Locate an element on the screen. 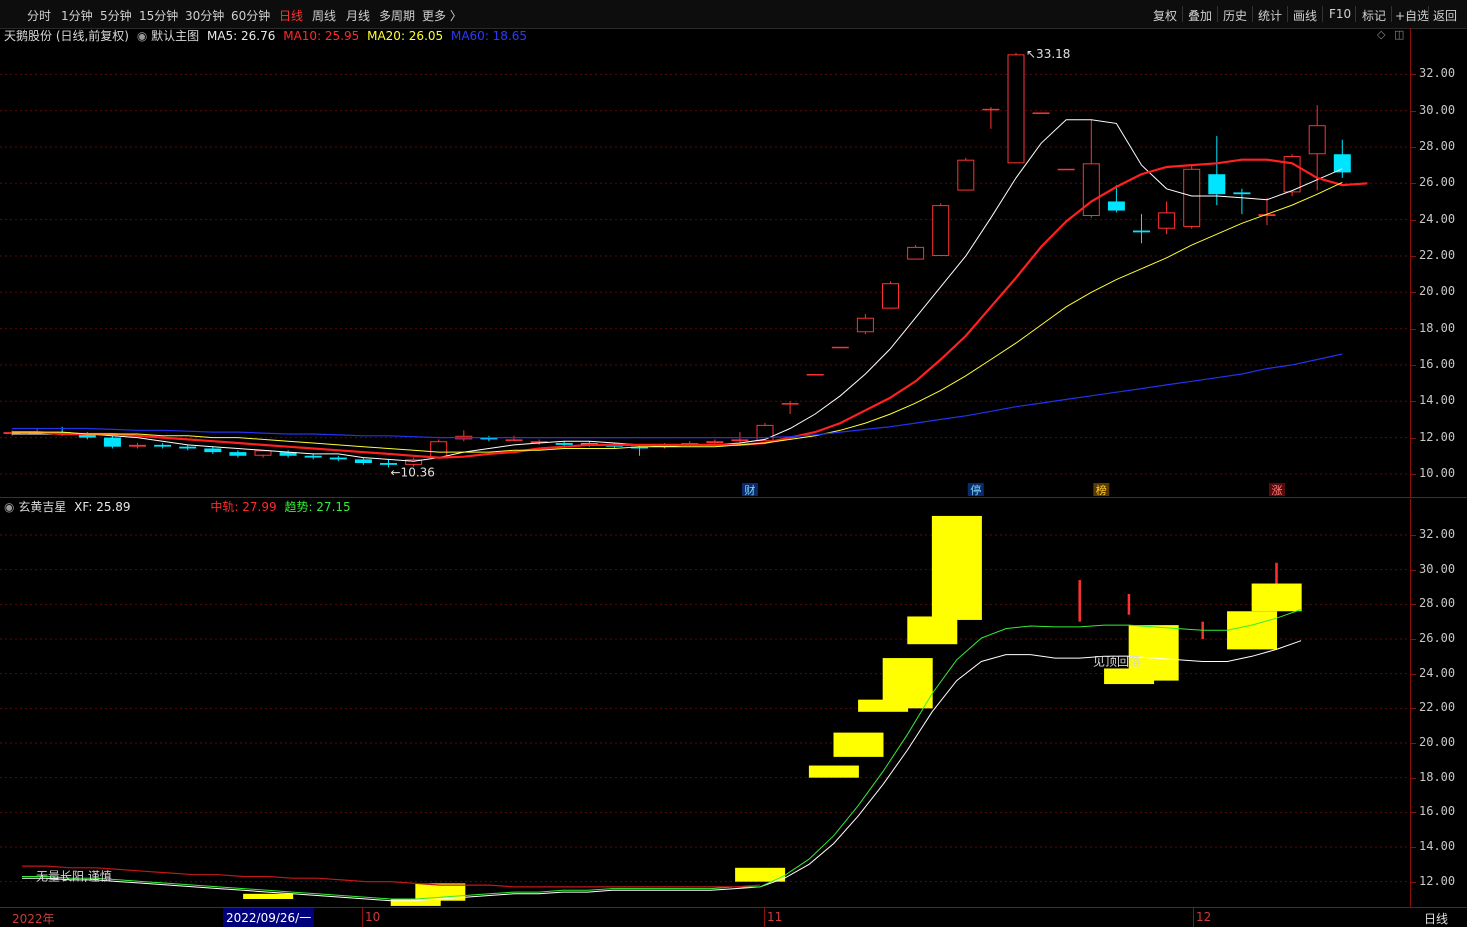 The image size is (1467, 927). indicator-tick-label: 22.00 is located at coordinates (1437, 707).